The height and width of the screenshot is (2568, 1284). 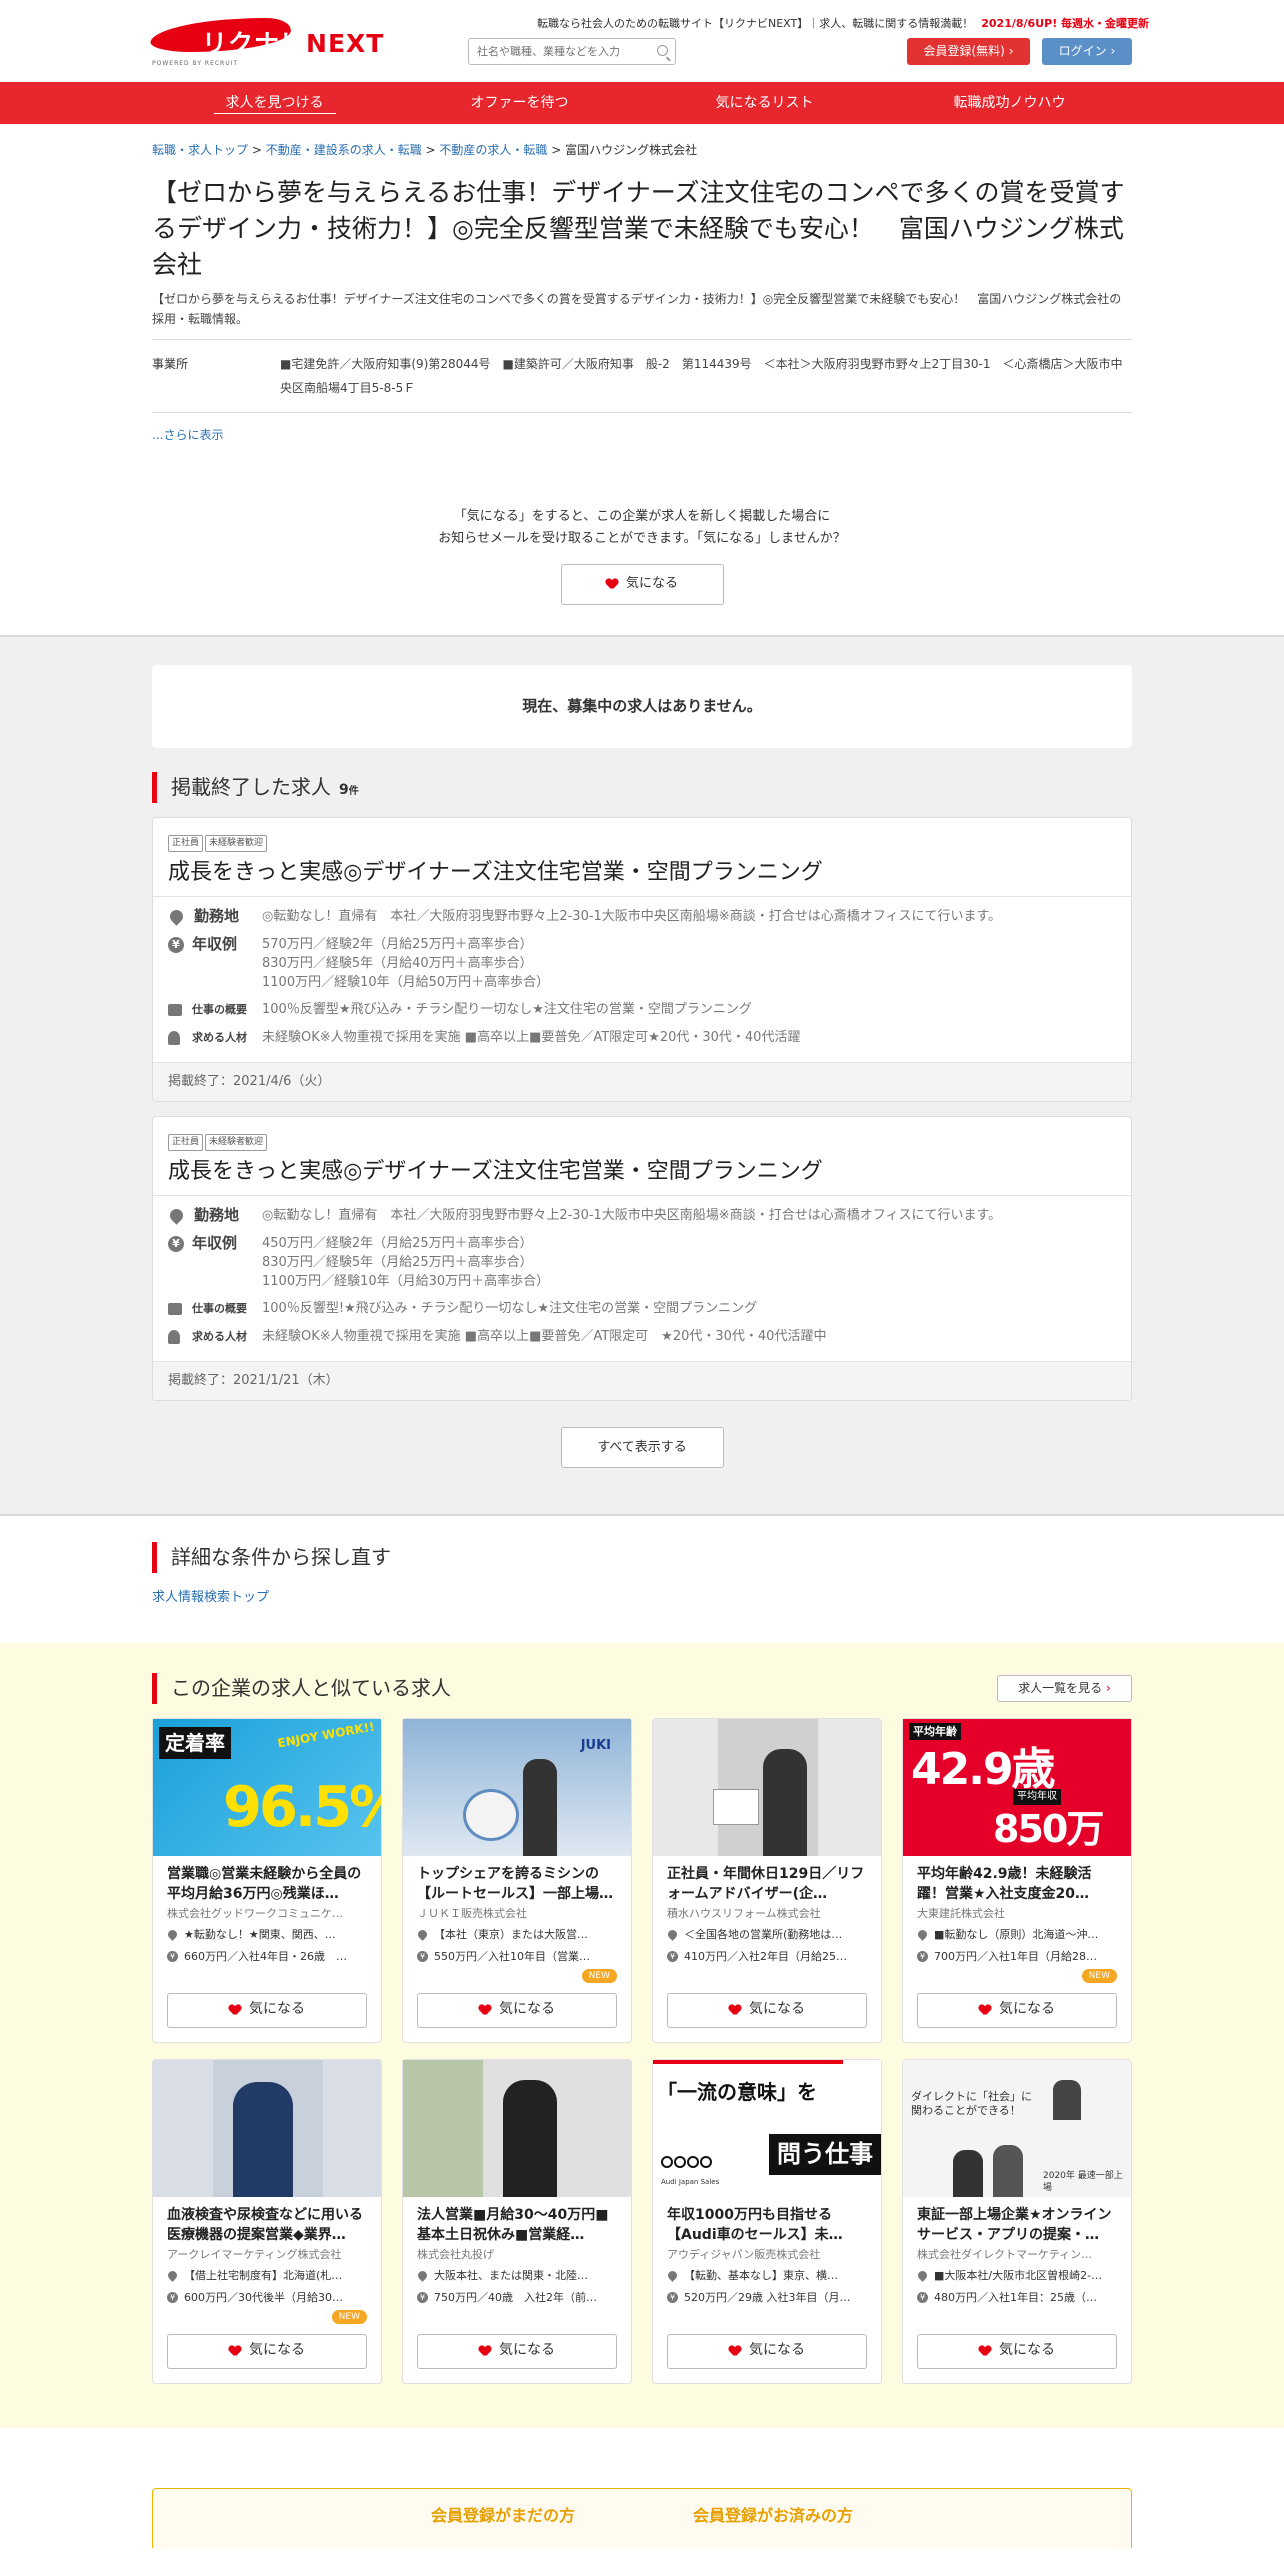 I want to click on keyword-search, so click(x=572, y=51).